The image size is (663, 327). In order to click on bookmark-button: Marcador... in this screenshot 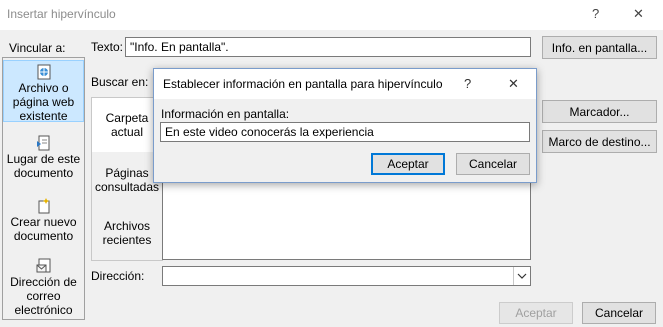, I will do `click(599, 111)`.